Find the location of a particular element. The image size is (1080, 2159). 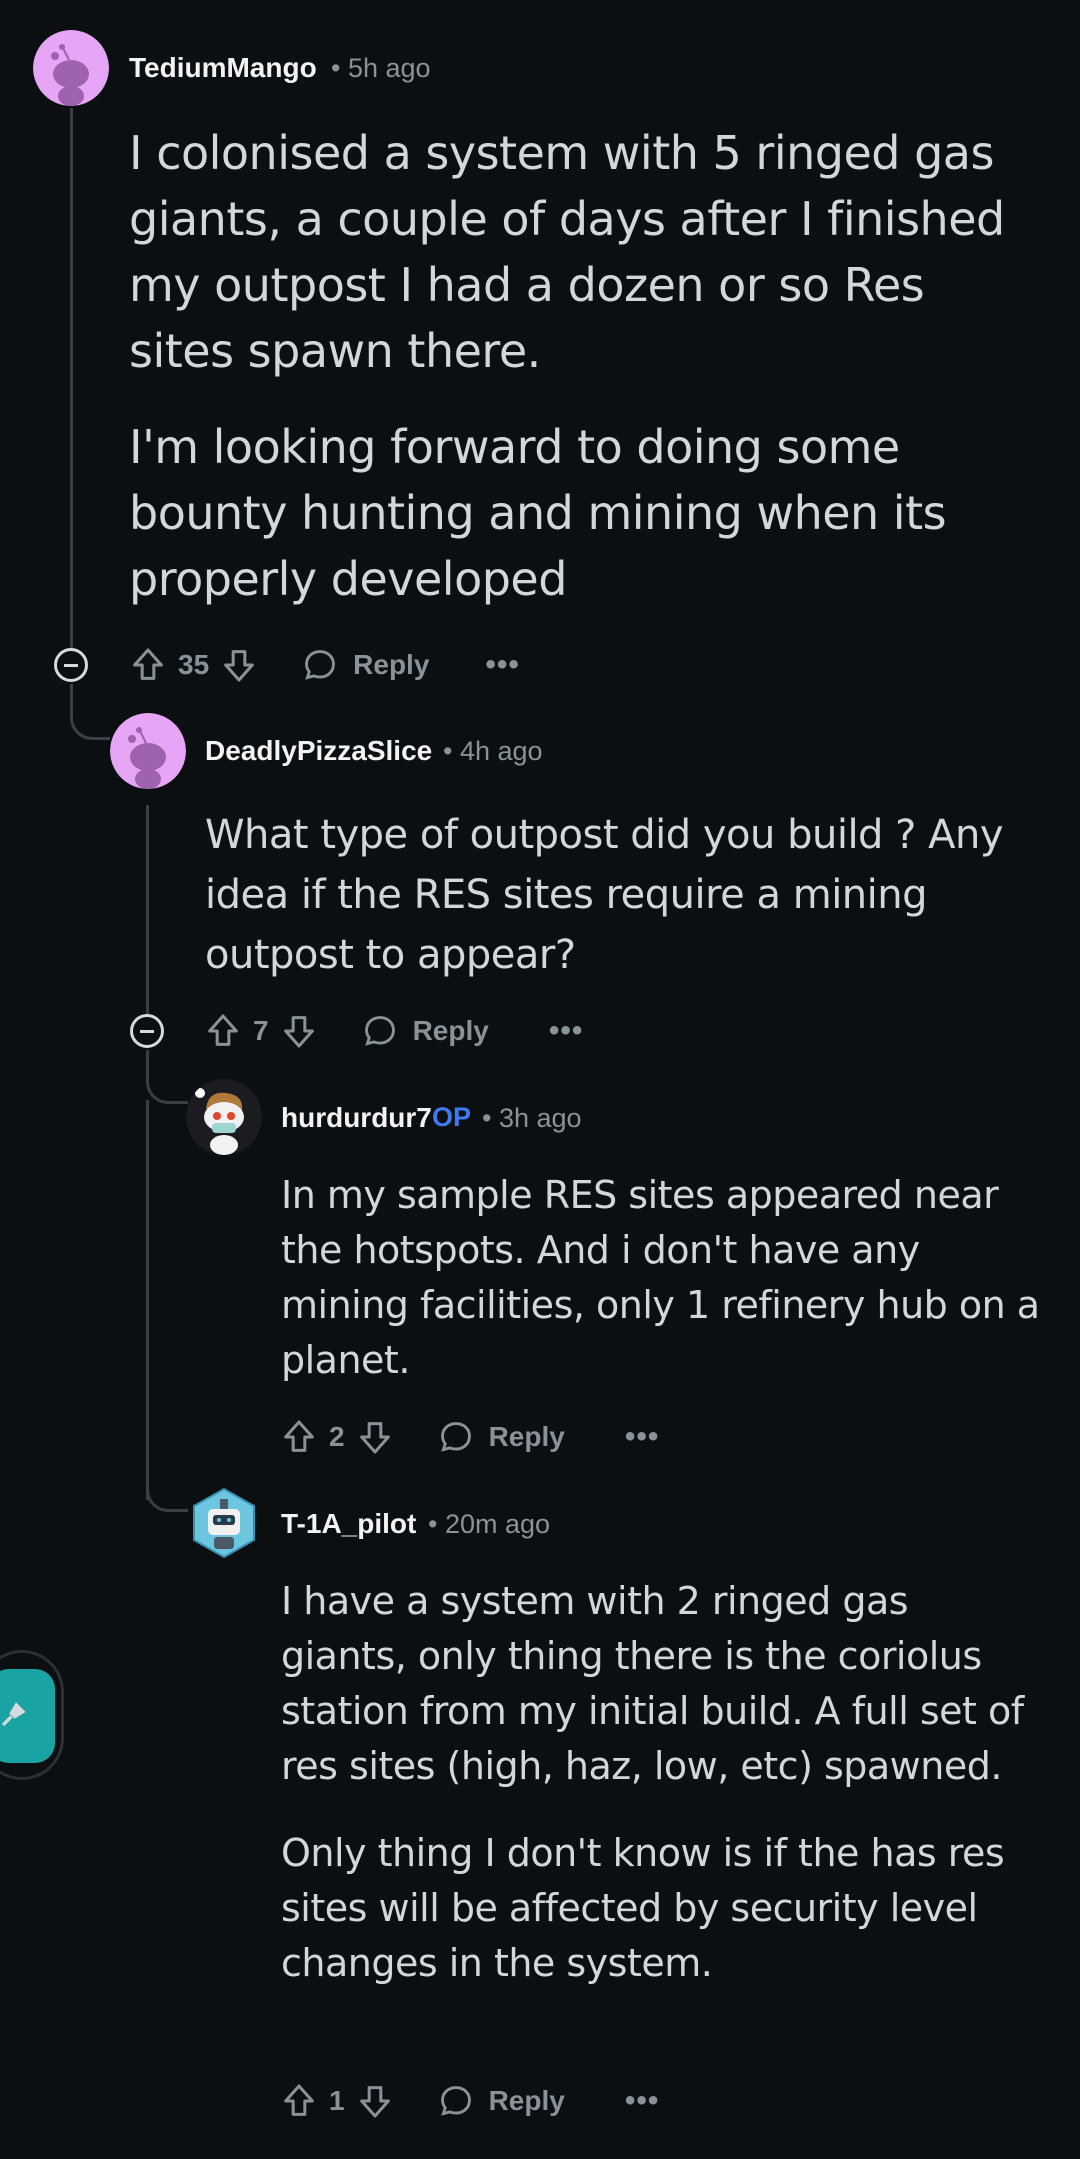

thread-curve-level2a is located at coordinates (167, 1083).